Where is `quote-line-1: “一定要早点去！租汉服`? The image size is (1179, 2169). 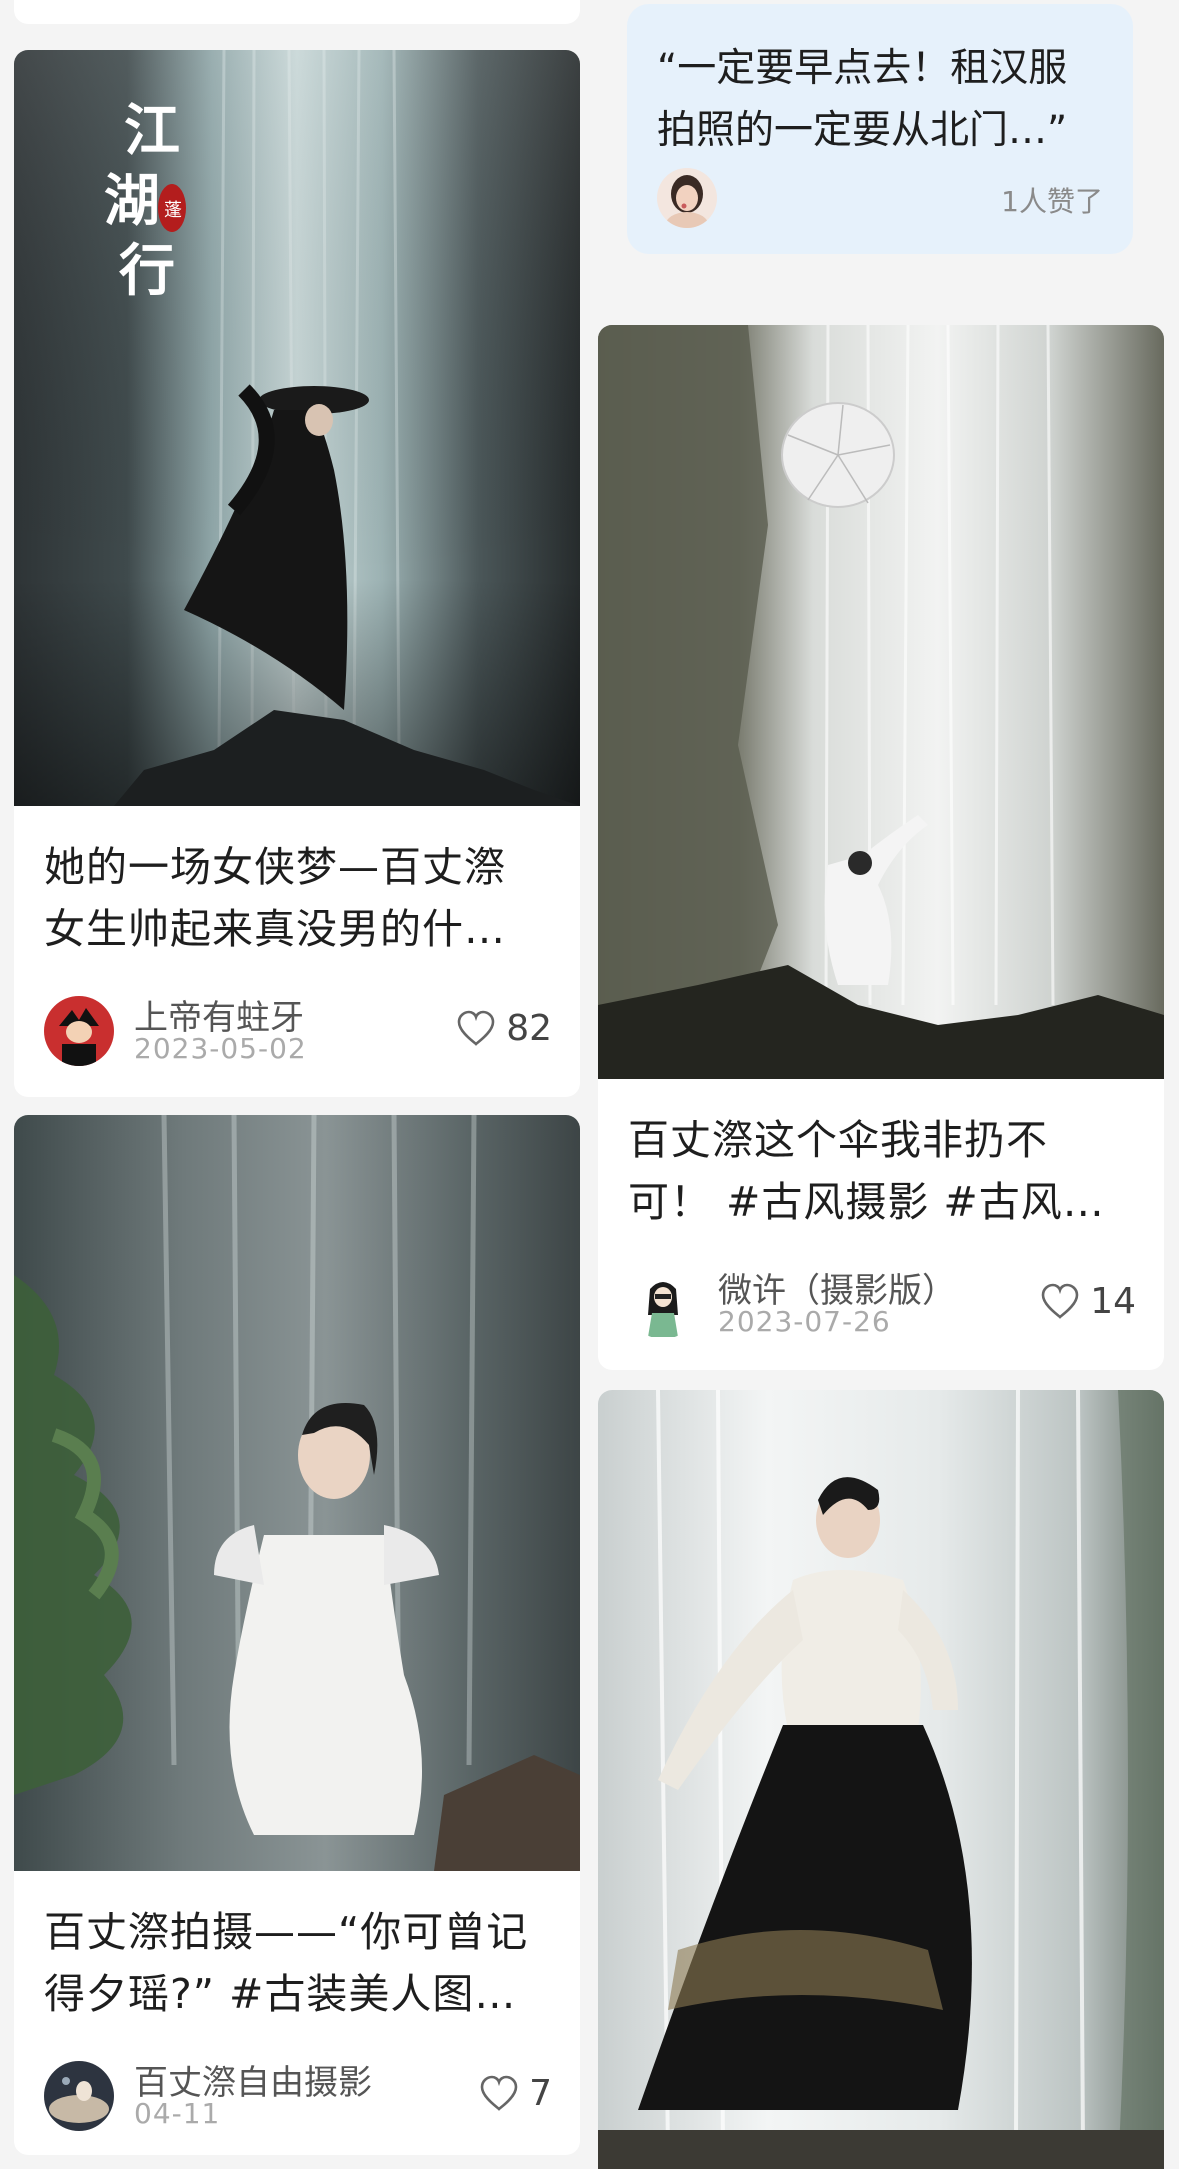
quote-line-1: “一定要早点去！租汉服 is located at coordinates (862, 68).